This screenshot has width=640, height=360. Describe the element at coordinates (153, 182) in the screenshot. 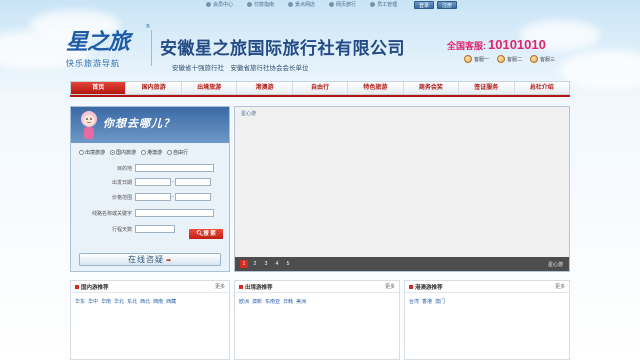

I see `departure-from-input` at that location.